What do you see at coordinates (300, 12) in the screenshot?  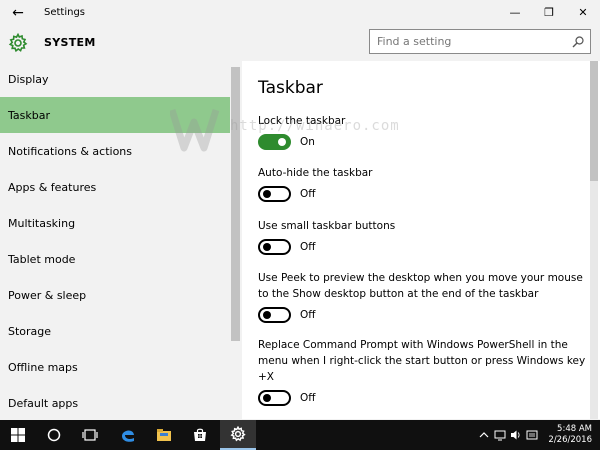 I see `title-bar: ← Settings — ❐ ✕` at bounding box center [300, 12].